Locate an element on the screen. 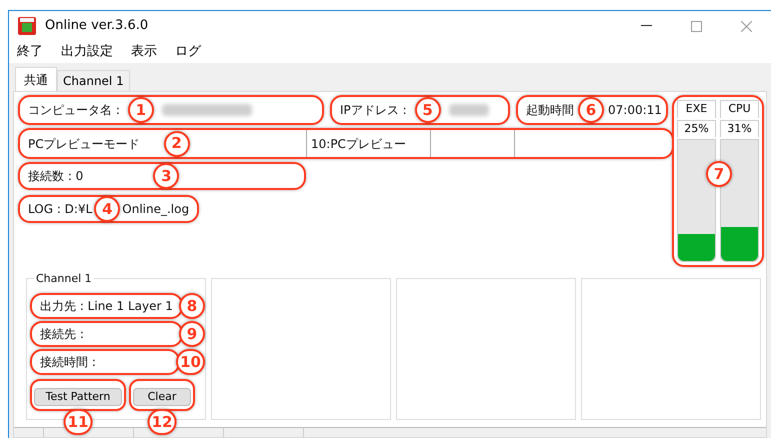 The height and width of the screenshot is (438, 771). field-label: 接続先 : is located at coordinates (62, 334).